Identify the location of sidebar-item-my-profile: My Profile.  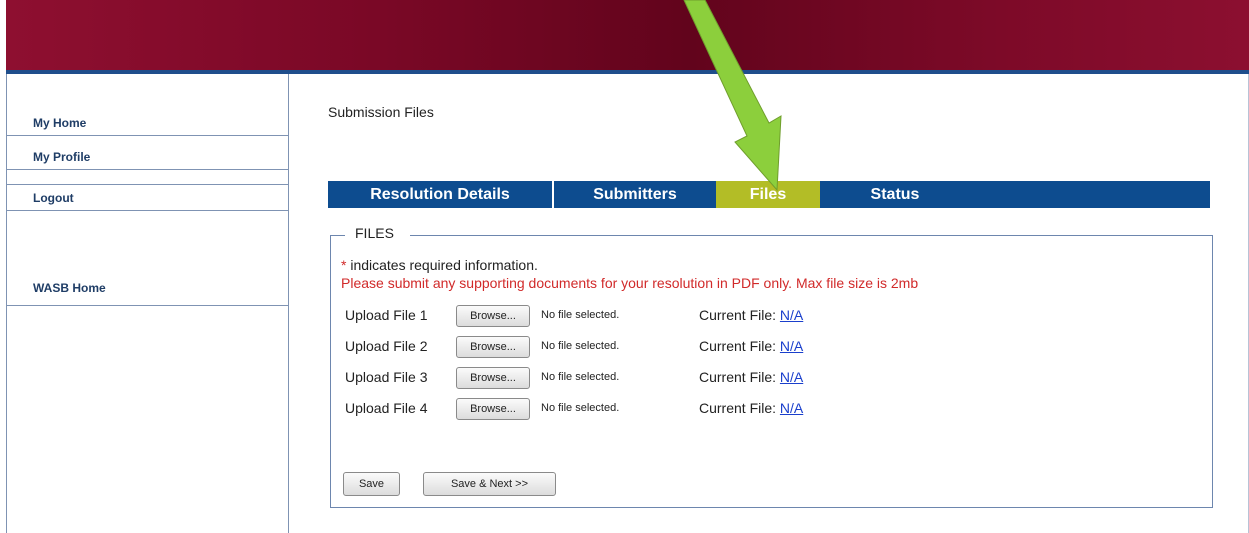
(147, 157).